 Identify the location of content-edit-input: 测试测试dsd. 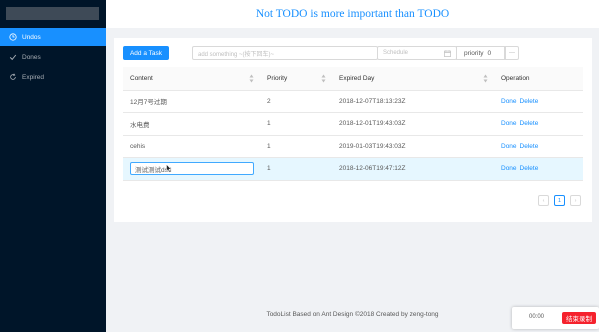
(192, 169).